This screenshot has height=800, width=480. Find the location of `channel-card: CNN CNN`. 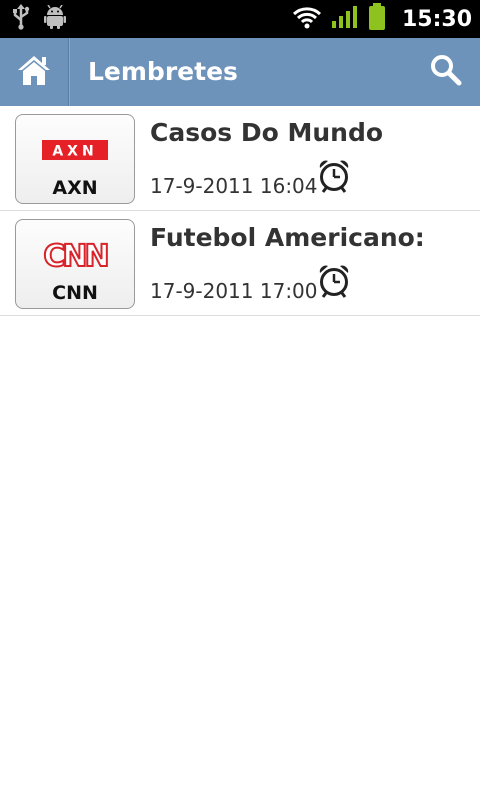

channel-card: CNN CNN is located at coordinates (75, 264).